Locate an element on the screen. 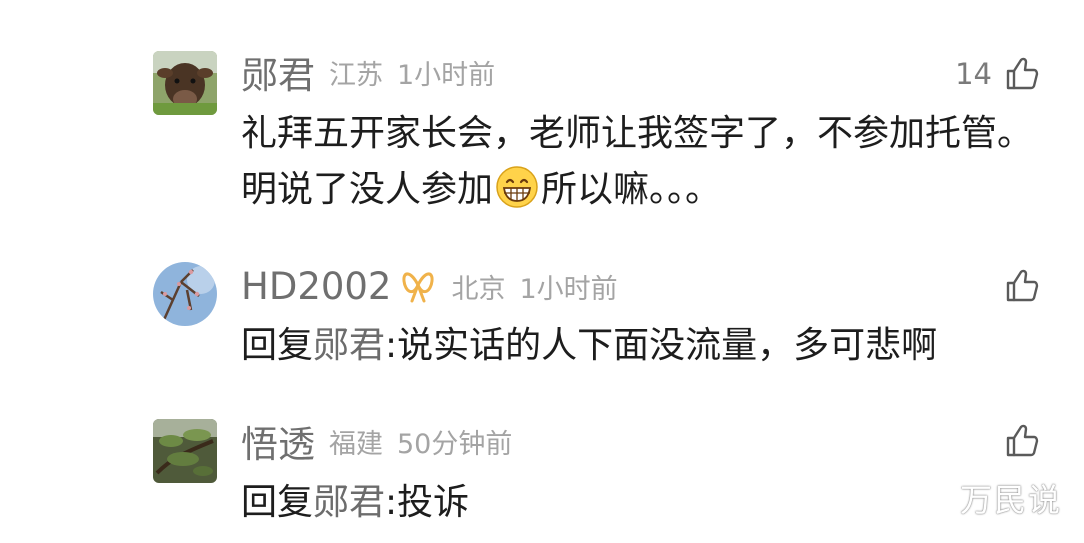 The image size is (1084, 543). timestamp: 50分钟前 is located at coordinates (455, 444).